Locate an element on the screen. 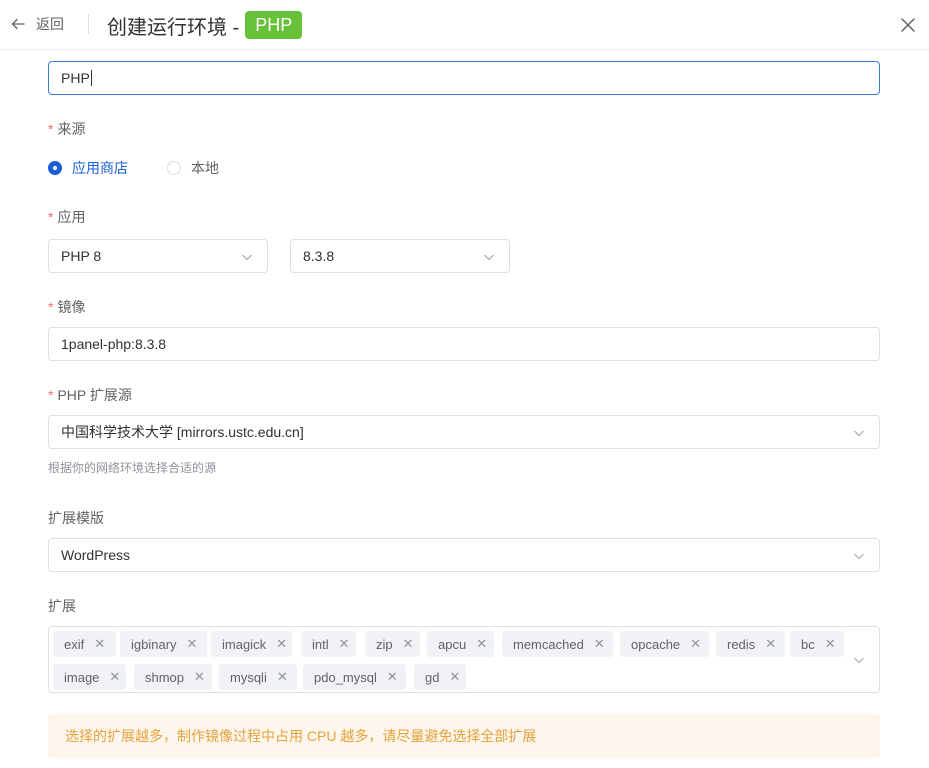 The image size is (929, 768). extension-tag: apcu ✕ is located at coordinates (460, 644).